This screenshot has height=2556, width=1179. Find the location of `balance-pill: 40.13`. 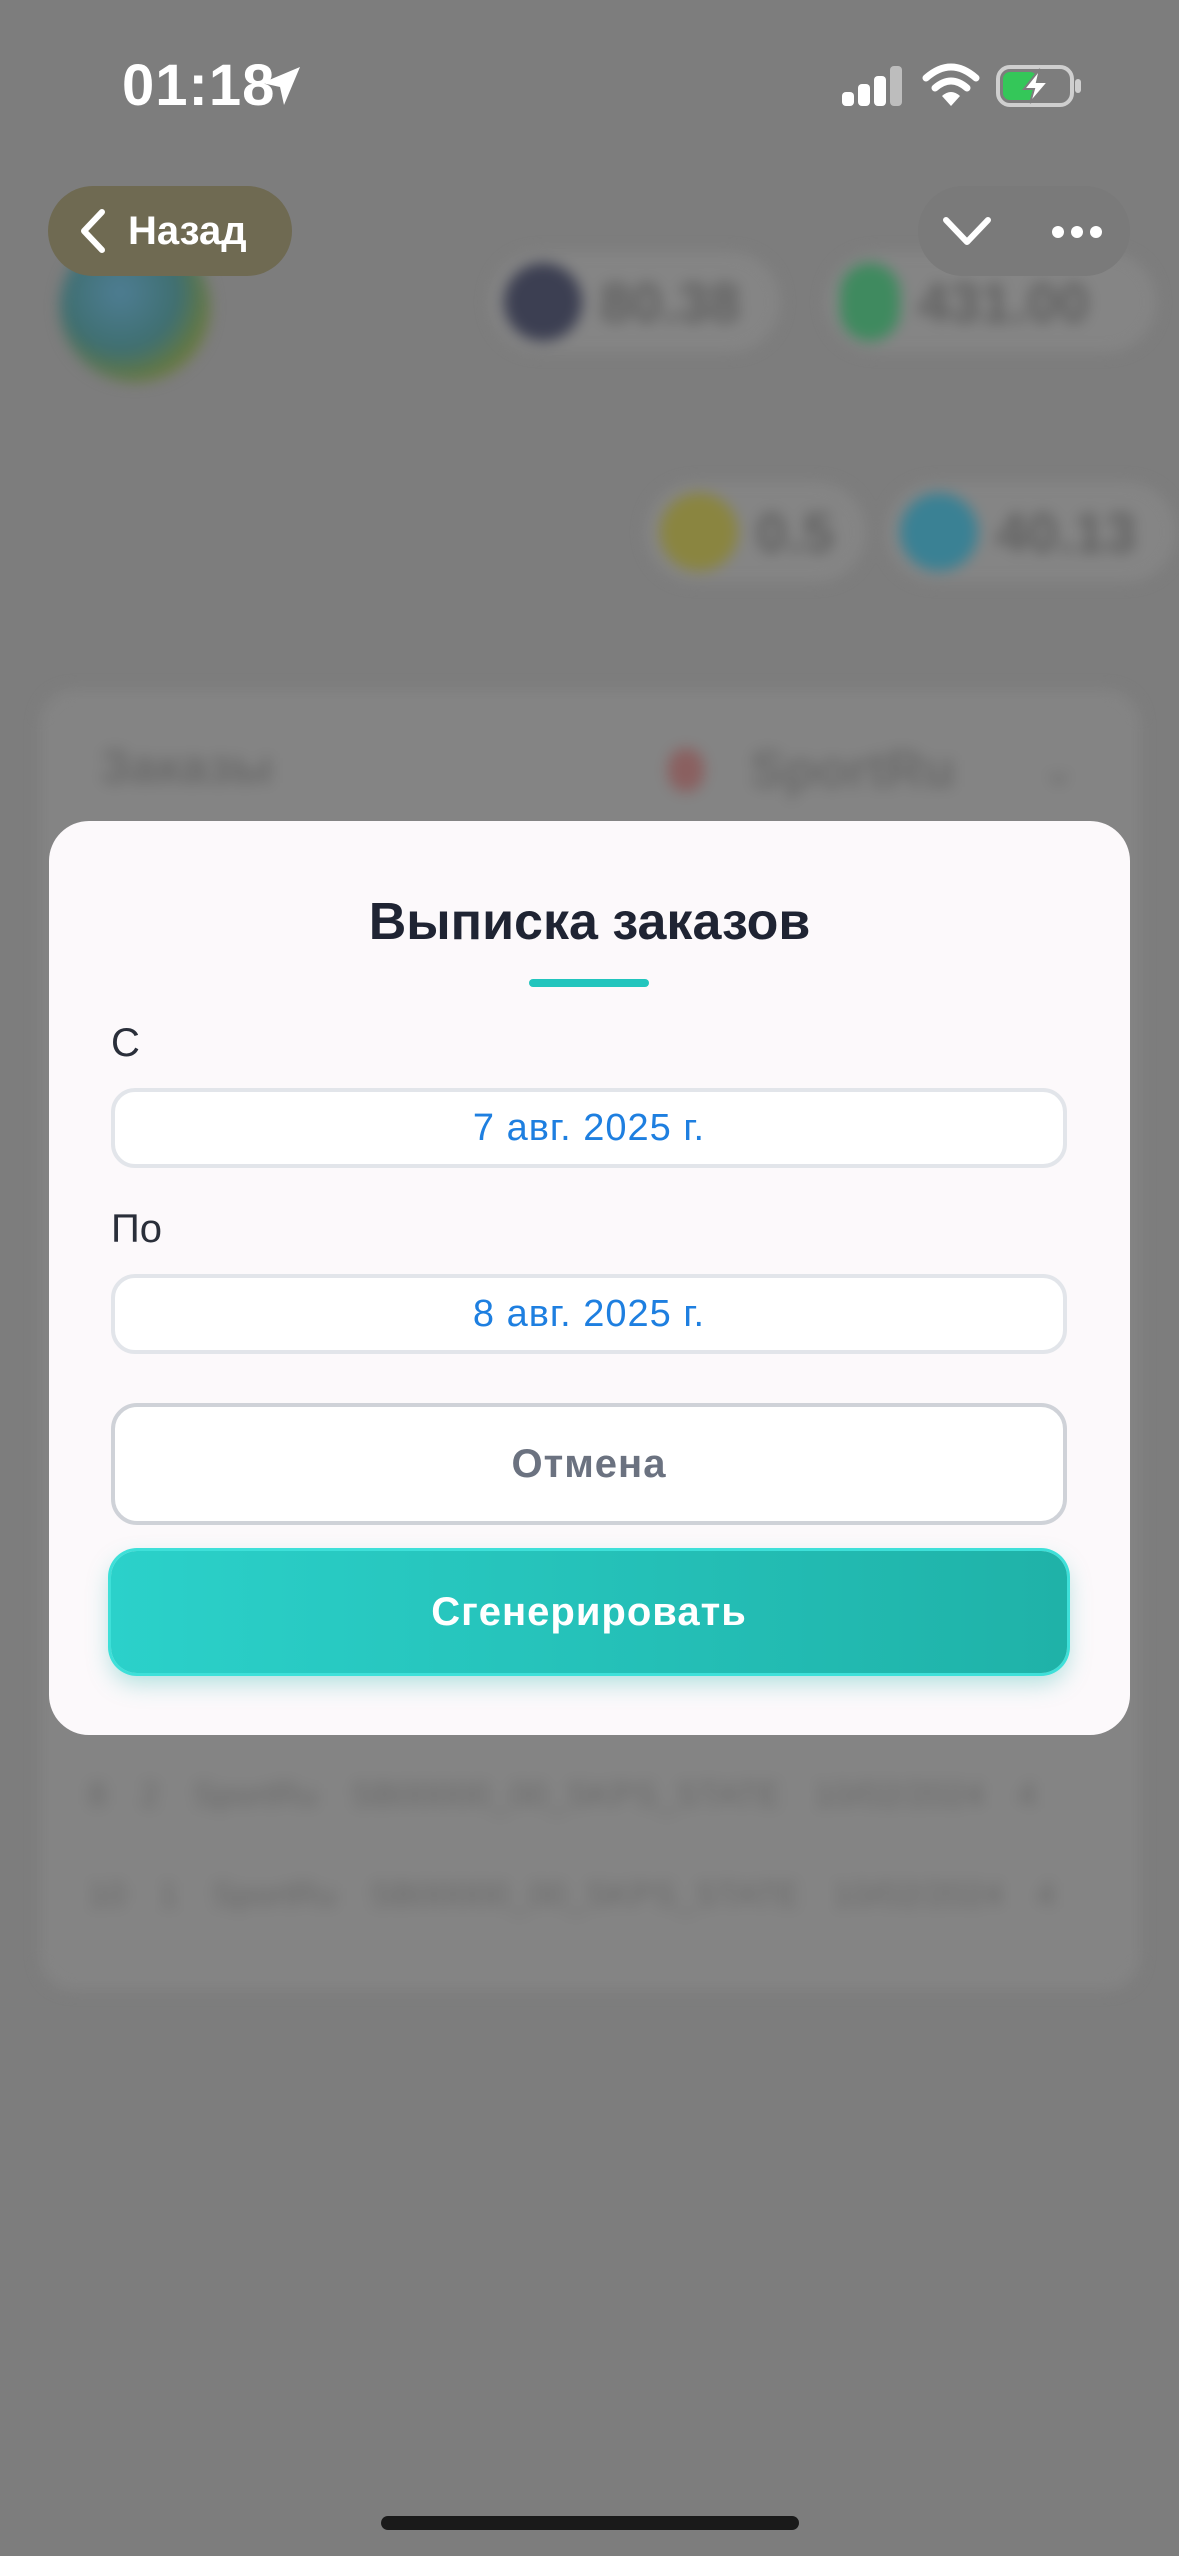

balance-pill: 40.13 is located at coordinates (1031, 532).